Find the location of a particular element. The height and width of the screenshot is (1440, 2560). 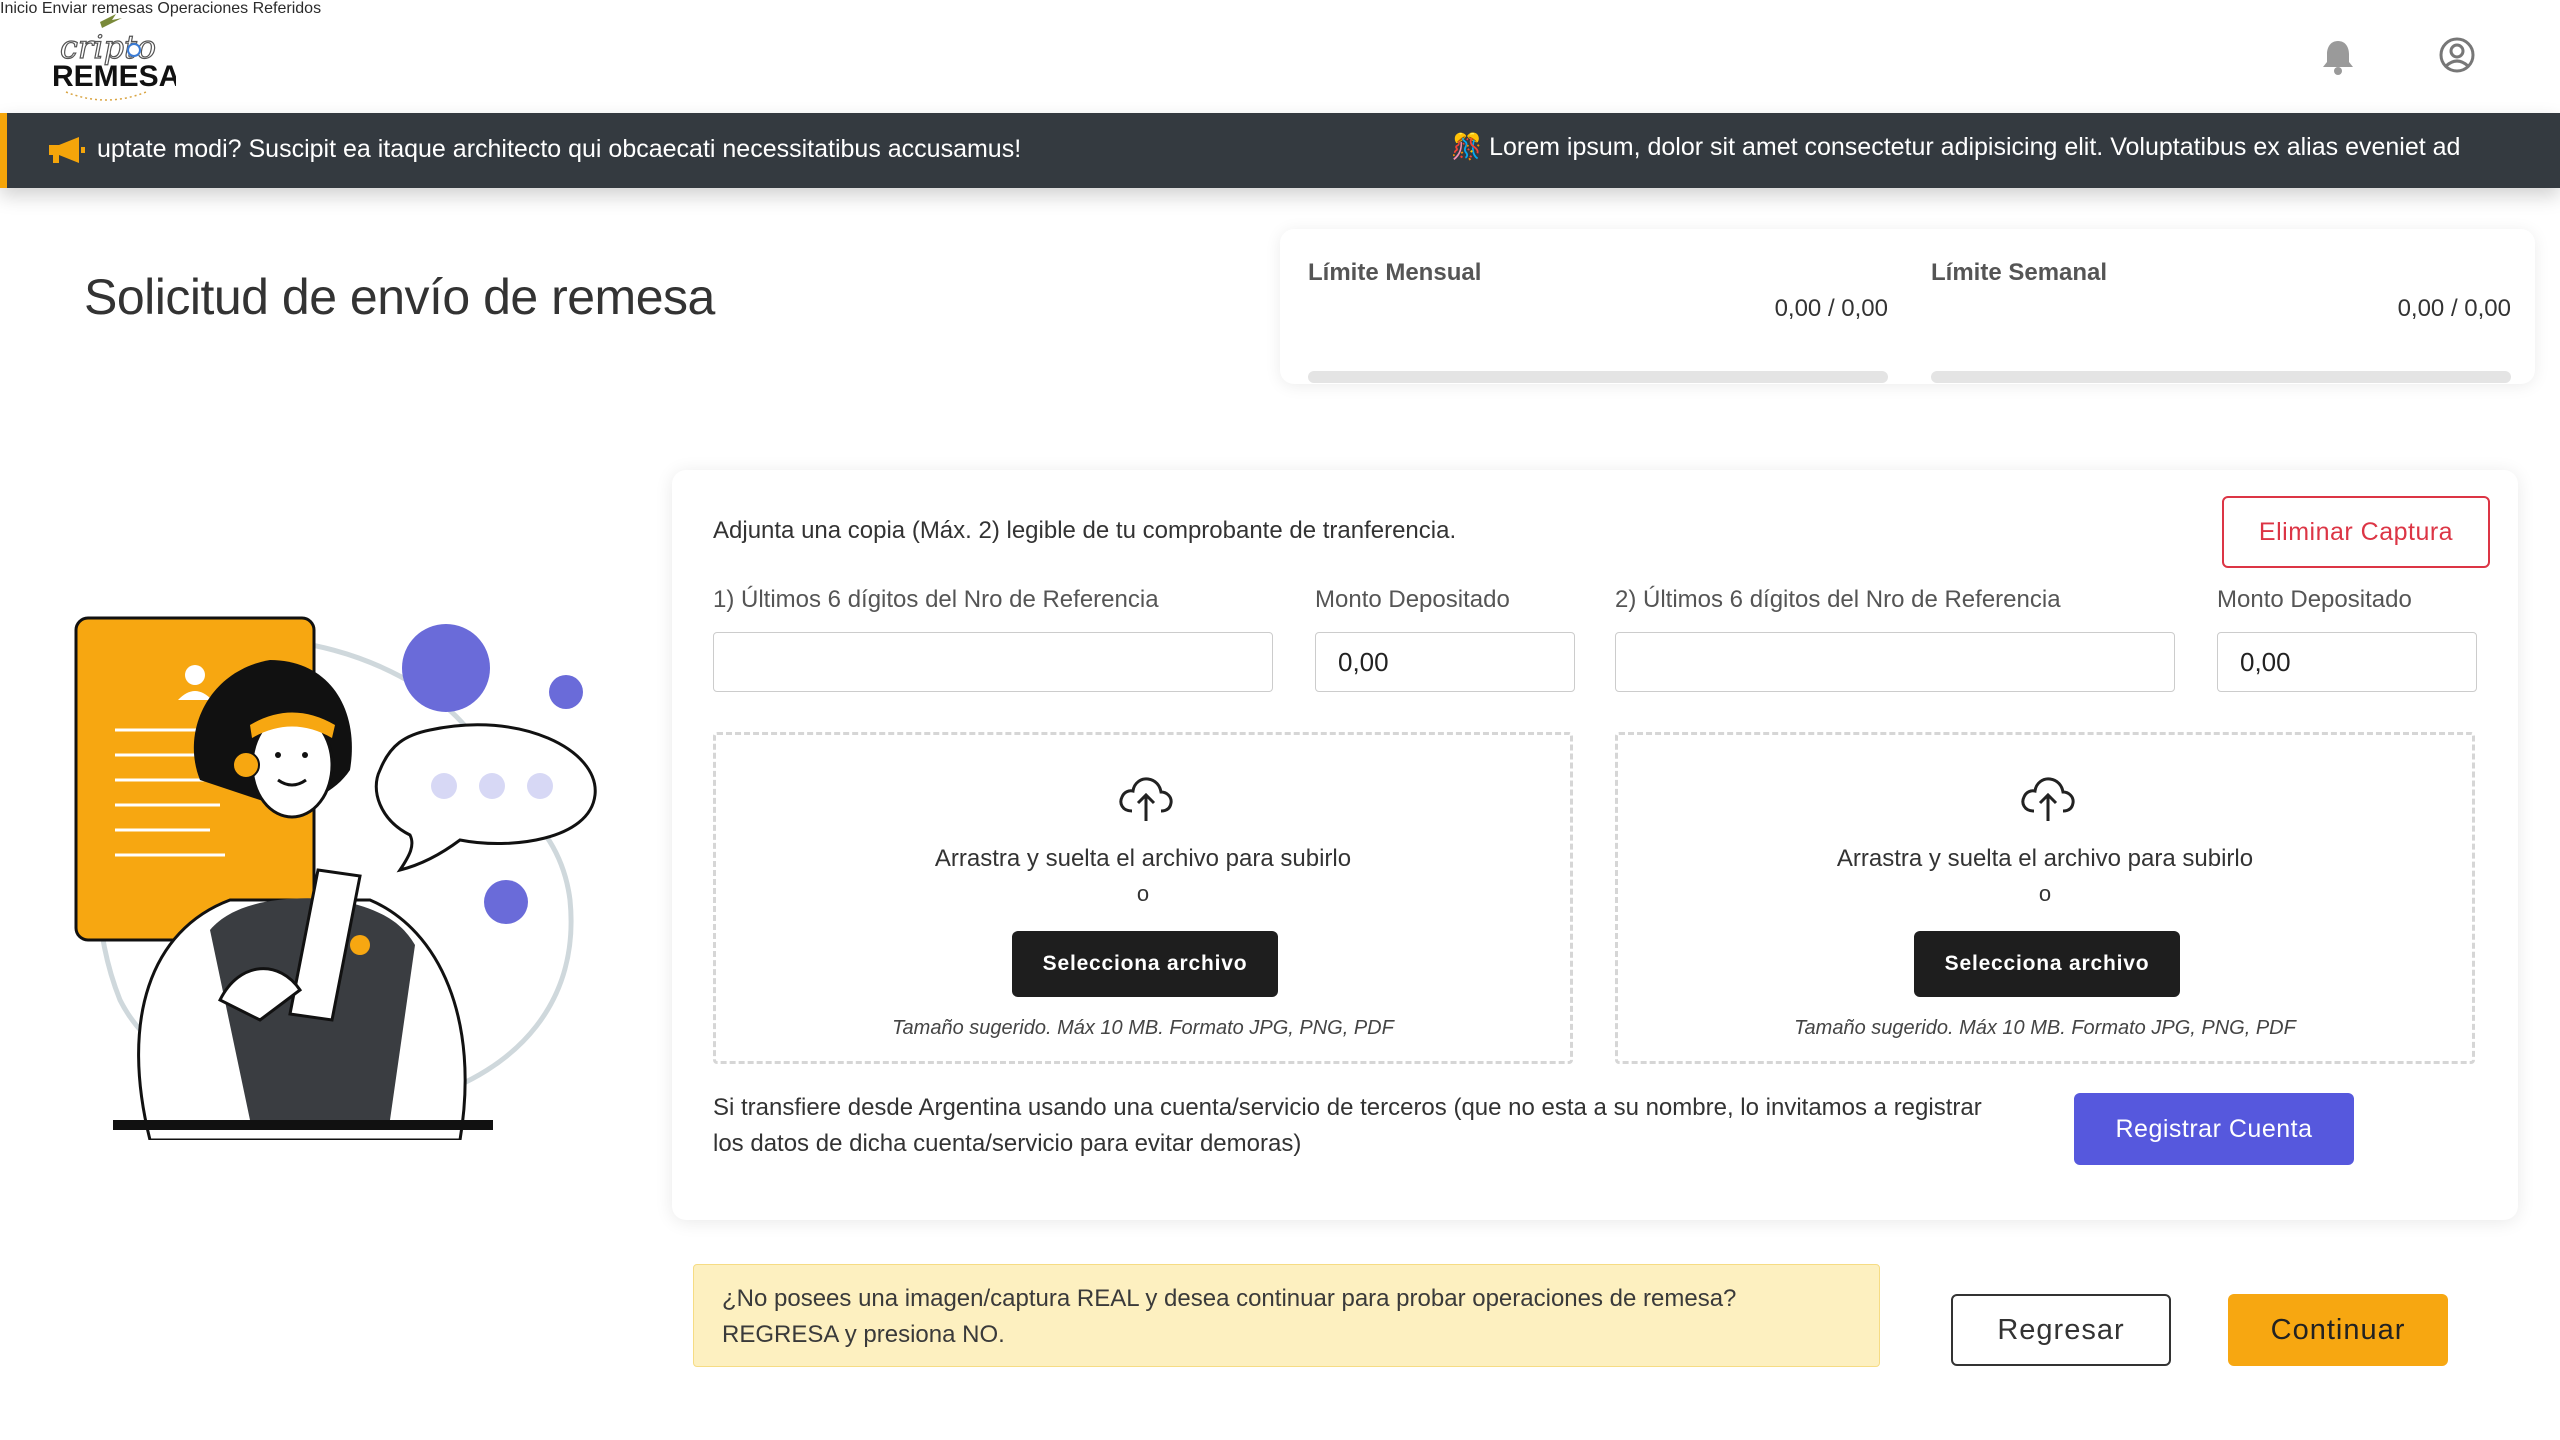

nav-referidos: Referidos is located at coordinates (287, 8).